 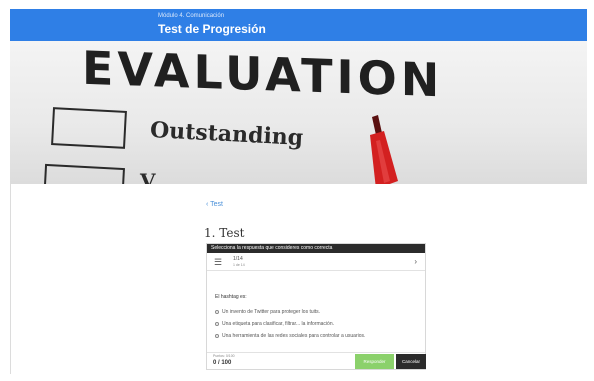 What do you see at coordinates (231, 297) in the screenshot?
I see `question-stem: El hashtag es:` at bounding box center [231, 297].